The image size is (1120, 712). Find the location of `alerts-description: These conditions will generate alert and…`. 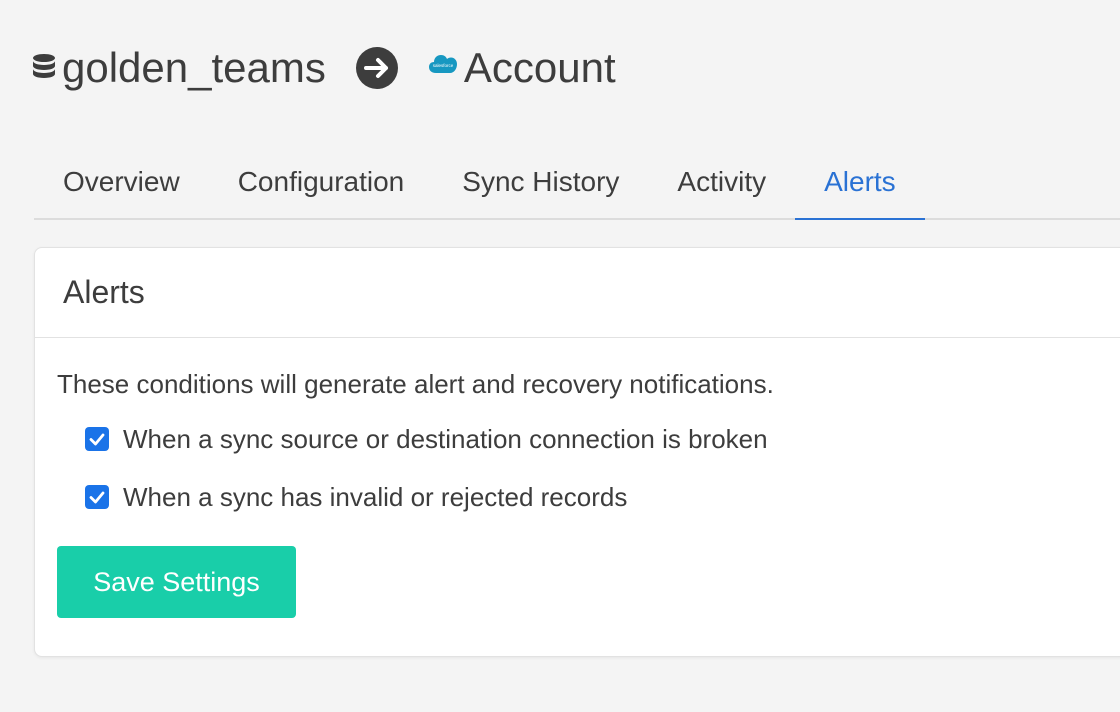

alerts-description: These conditions will generate alert and… is located at coordinates (415, 384).